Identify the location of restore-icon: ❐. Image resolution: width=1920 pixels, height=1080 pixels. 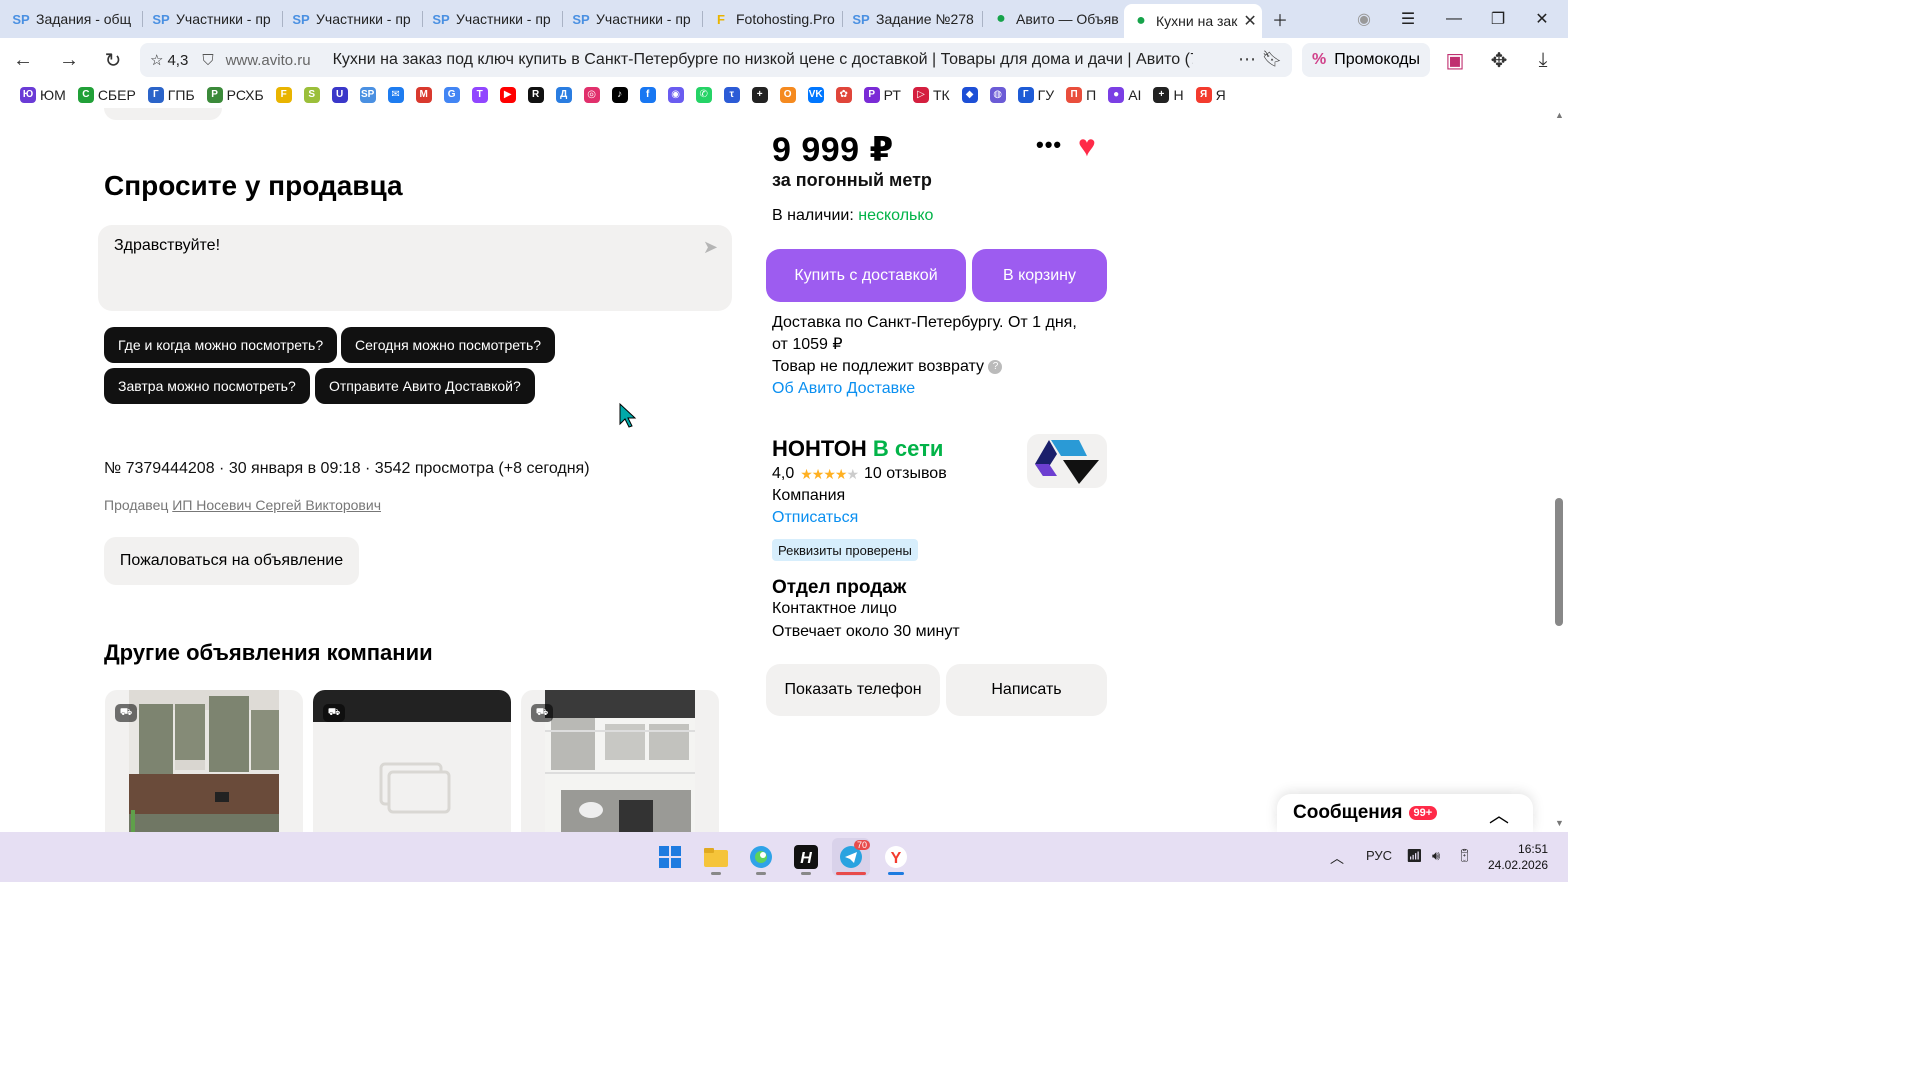
(1498, 19).